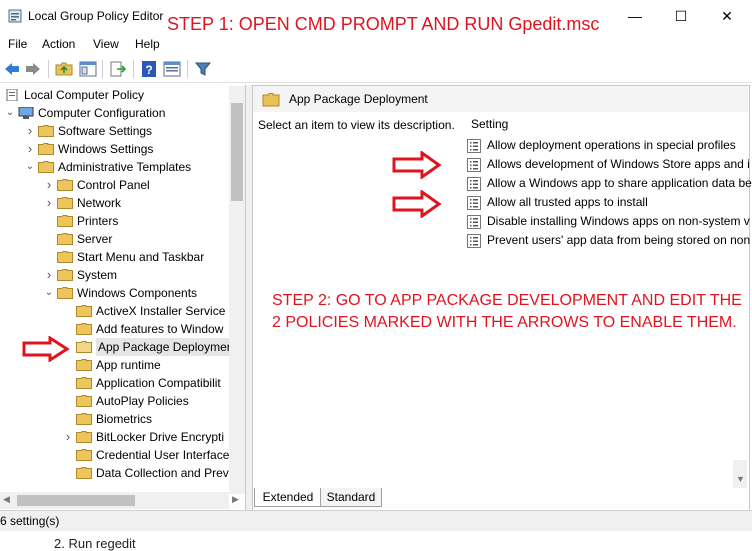 This screenshot has height=551, width=752. Describe the element at coordinates (64, 69) in the screenshot. I see `up-folder-icon` at that location.